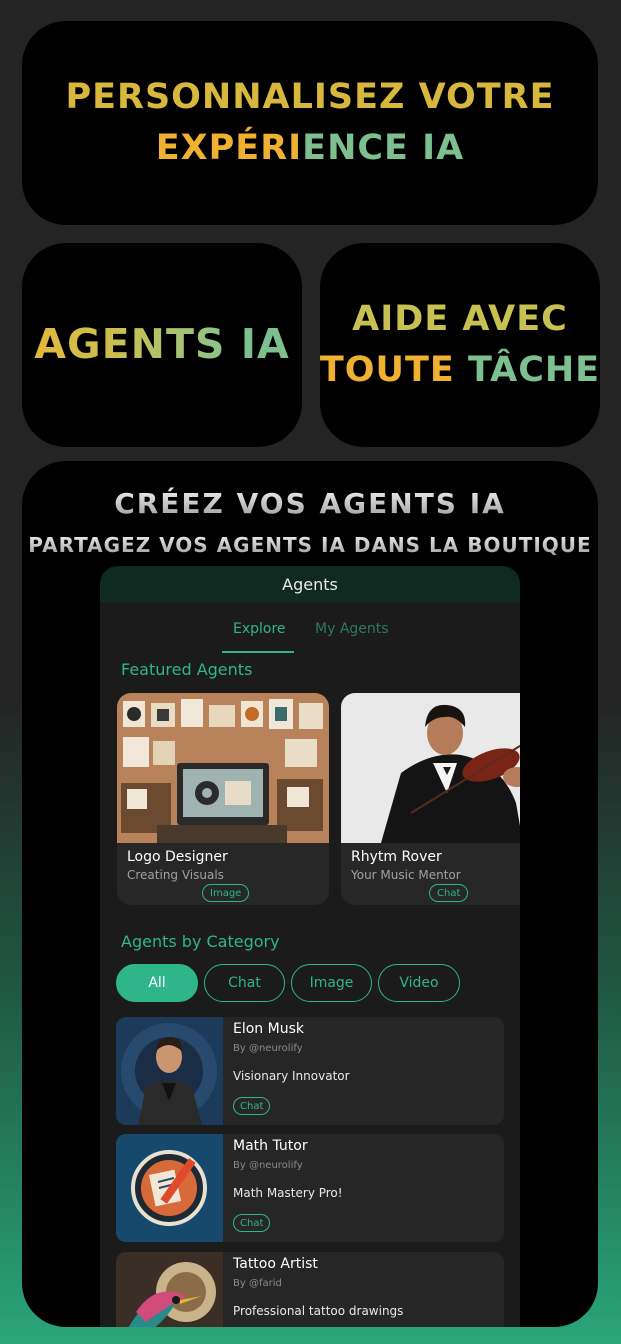 The width and height of the screenshot is (621, 1344). I want to click on app-header-title: Agents, so click(310, 584).